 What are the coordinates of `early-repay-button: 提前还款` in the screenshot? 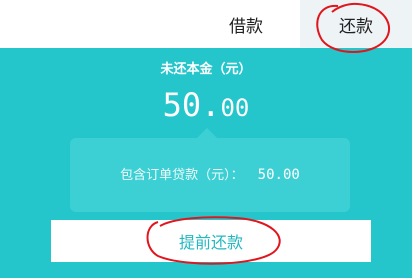 It's located at (211, 241).